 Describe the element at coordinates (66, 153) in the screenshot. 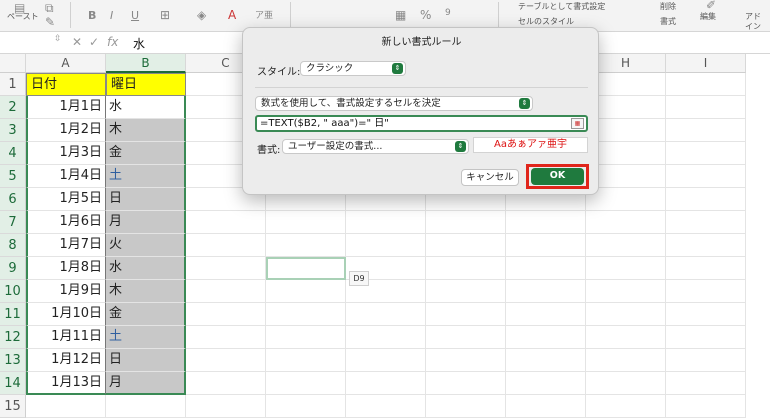

I see `date-cell: 1月3日` at that location.